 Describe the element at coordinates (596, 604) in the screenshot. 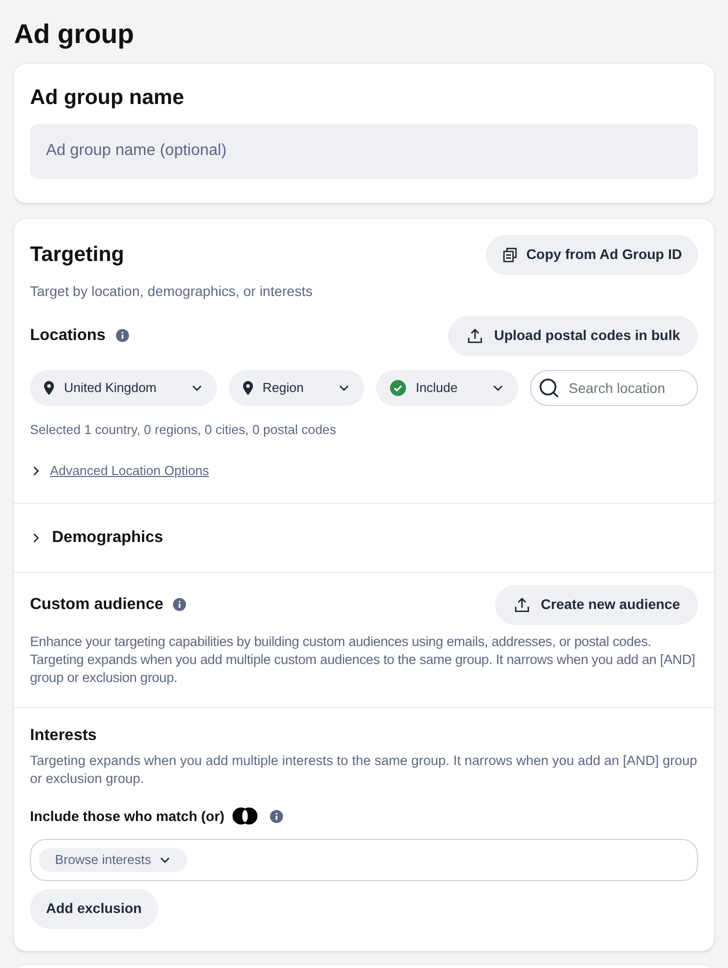

I see `create-audience-button: Create new audience` at that location.